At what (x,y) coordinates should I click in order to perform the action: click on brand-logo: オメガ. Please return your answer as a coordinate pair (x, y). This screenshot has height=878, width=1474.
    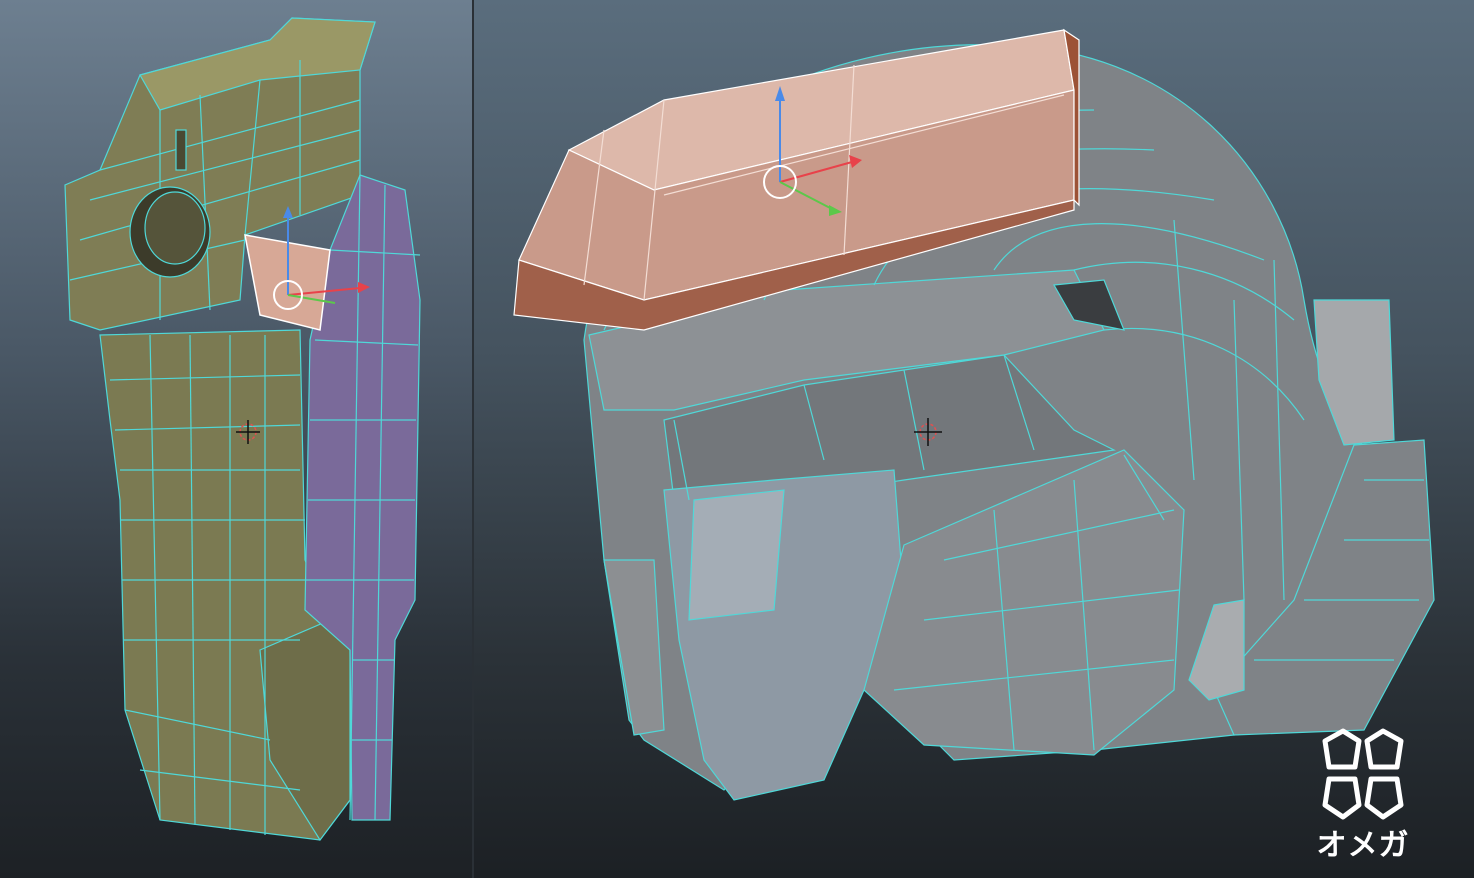
    Looking at the image, I should click on (1363, 795).